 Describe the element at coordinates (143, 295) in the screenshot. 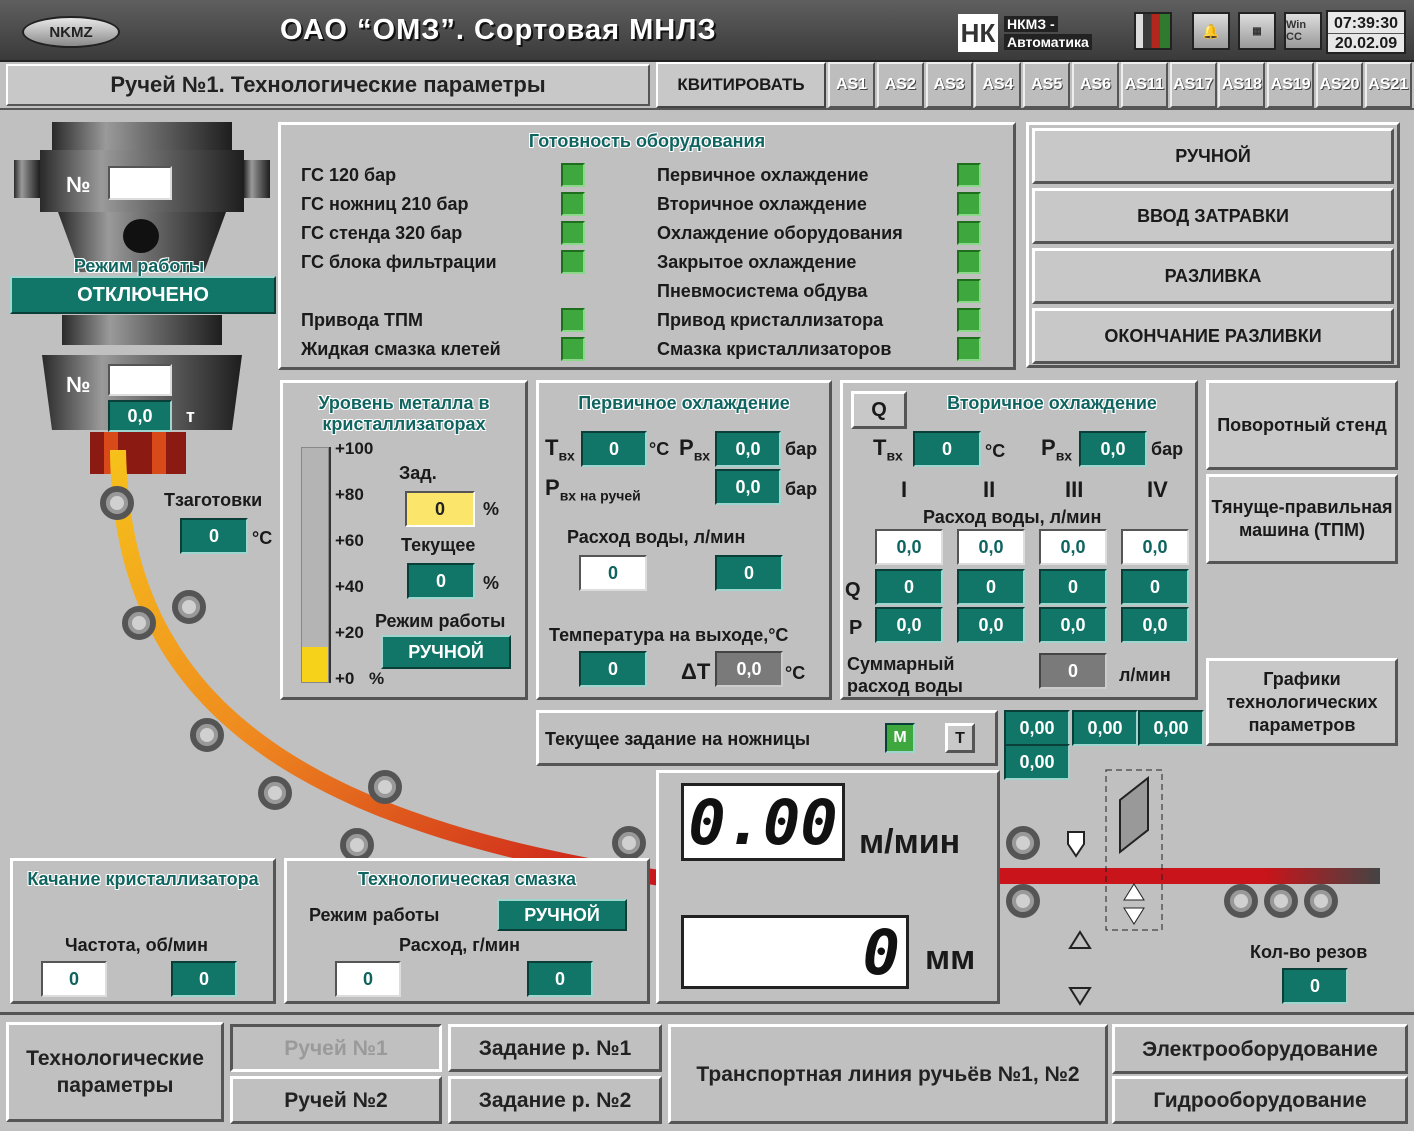

I see `ladle-mode-status: ОТКЛЮЧЕНО` at that location.